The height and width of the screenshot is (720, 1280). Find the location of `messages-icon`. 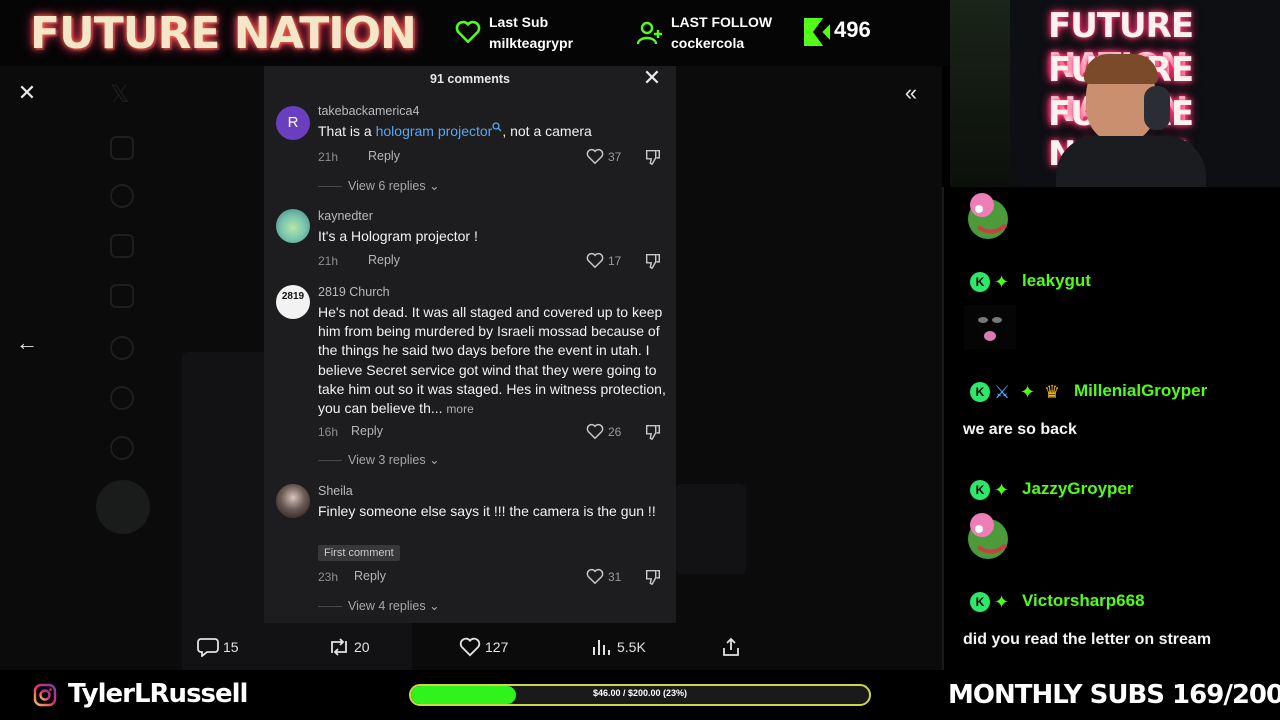

messages-icon is located at coordinates (122, 296).